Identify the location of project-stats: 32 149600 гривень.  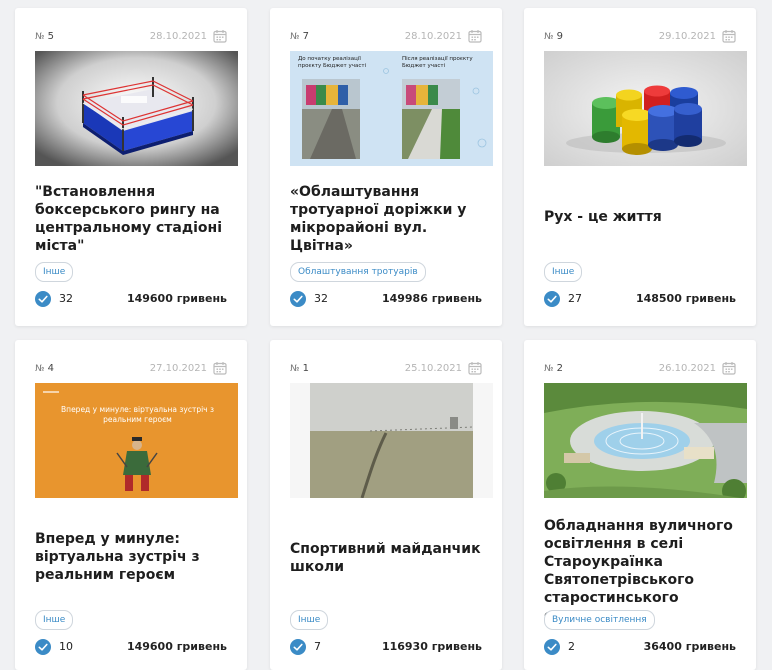
(131, 299).